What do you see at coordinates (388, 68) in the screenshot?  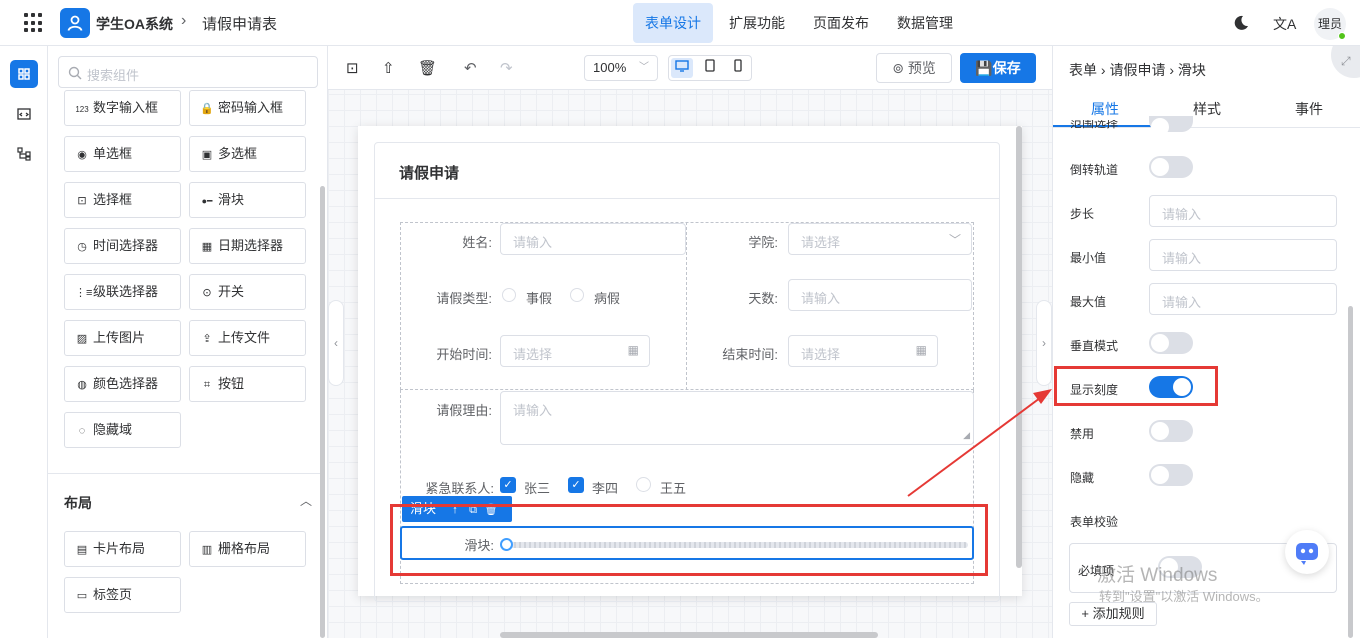 I see `export-icon: ⇧` at bounding box center [388, 68].